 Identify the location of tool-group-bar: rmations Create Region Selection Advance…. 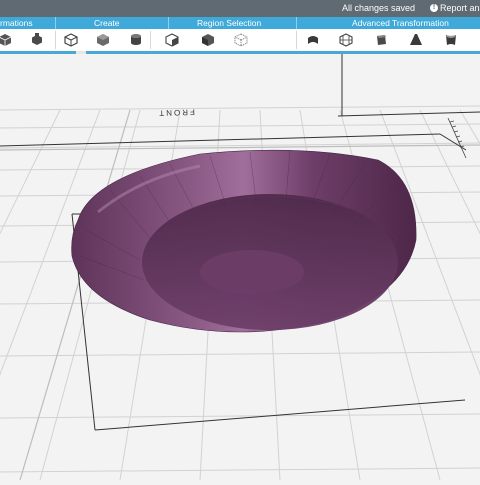
(240, 23).